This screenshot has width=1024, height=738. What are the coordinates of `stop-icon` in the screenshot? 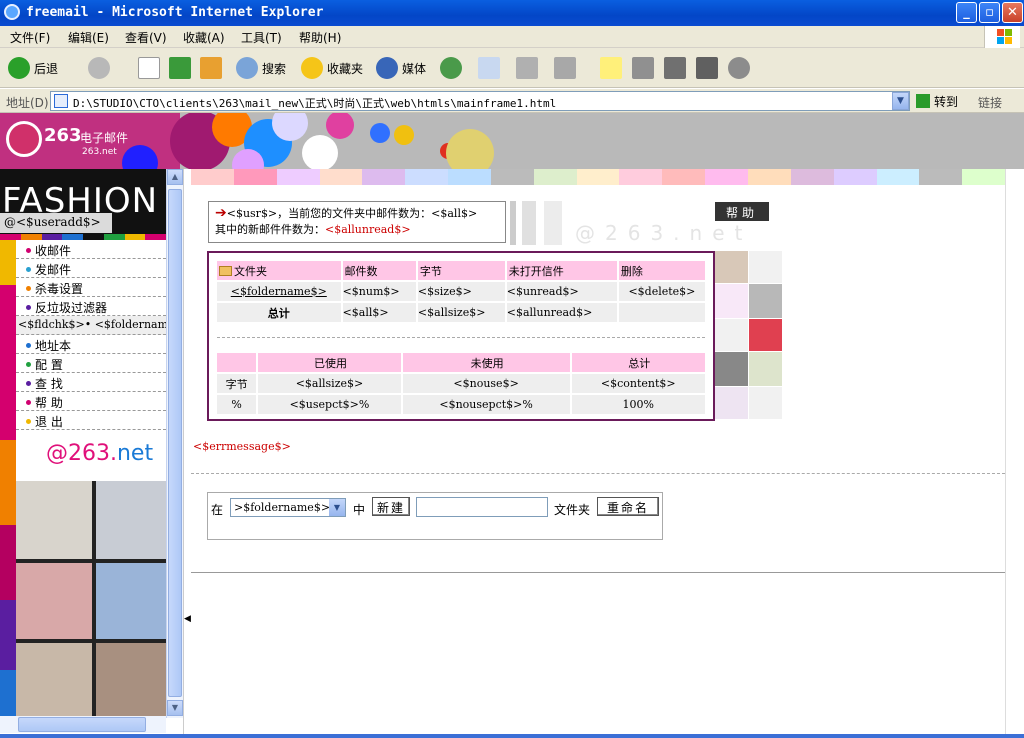 It's located at (149, 68).